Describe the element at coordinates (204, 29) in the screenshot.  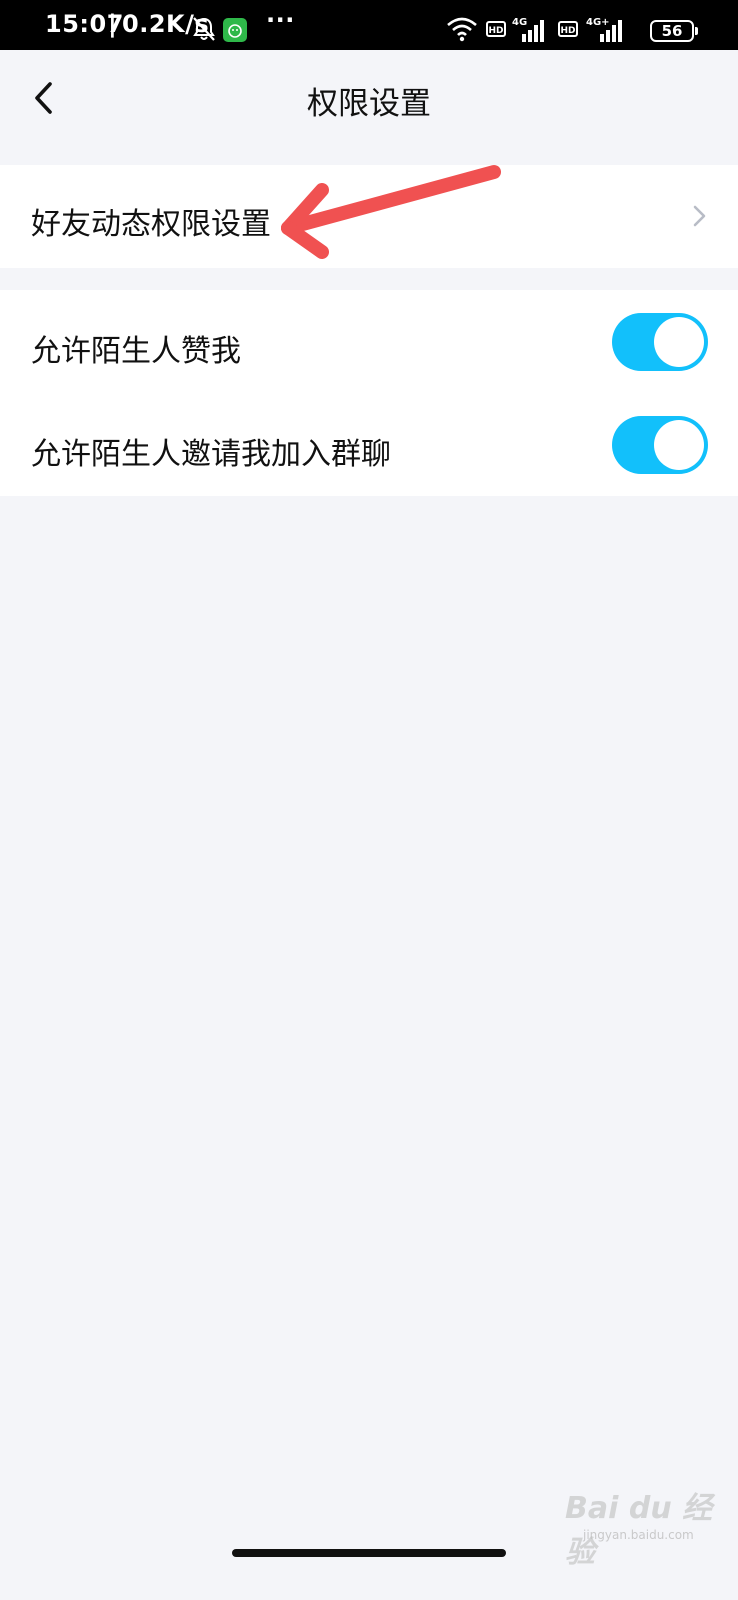
I see `mute-bell-icon` at that location.